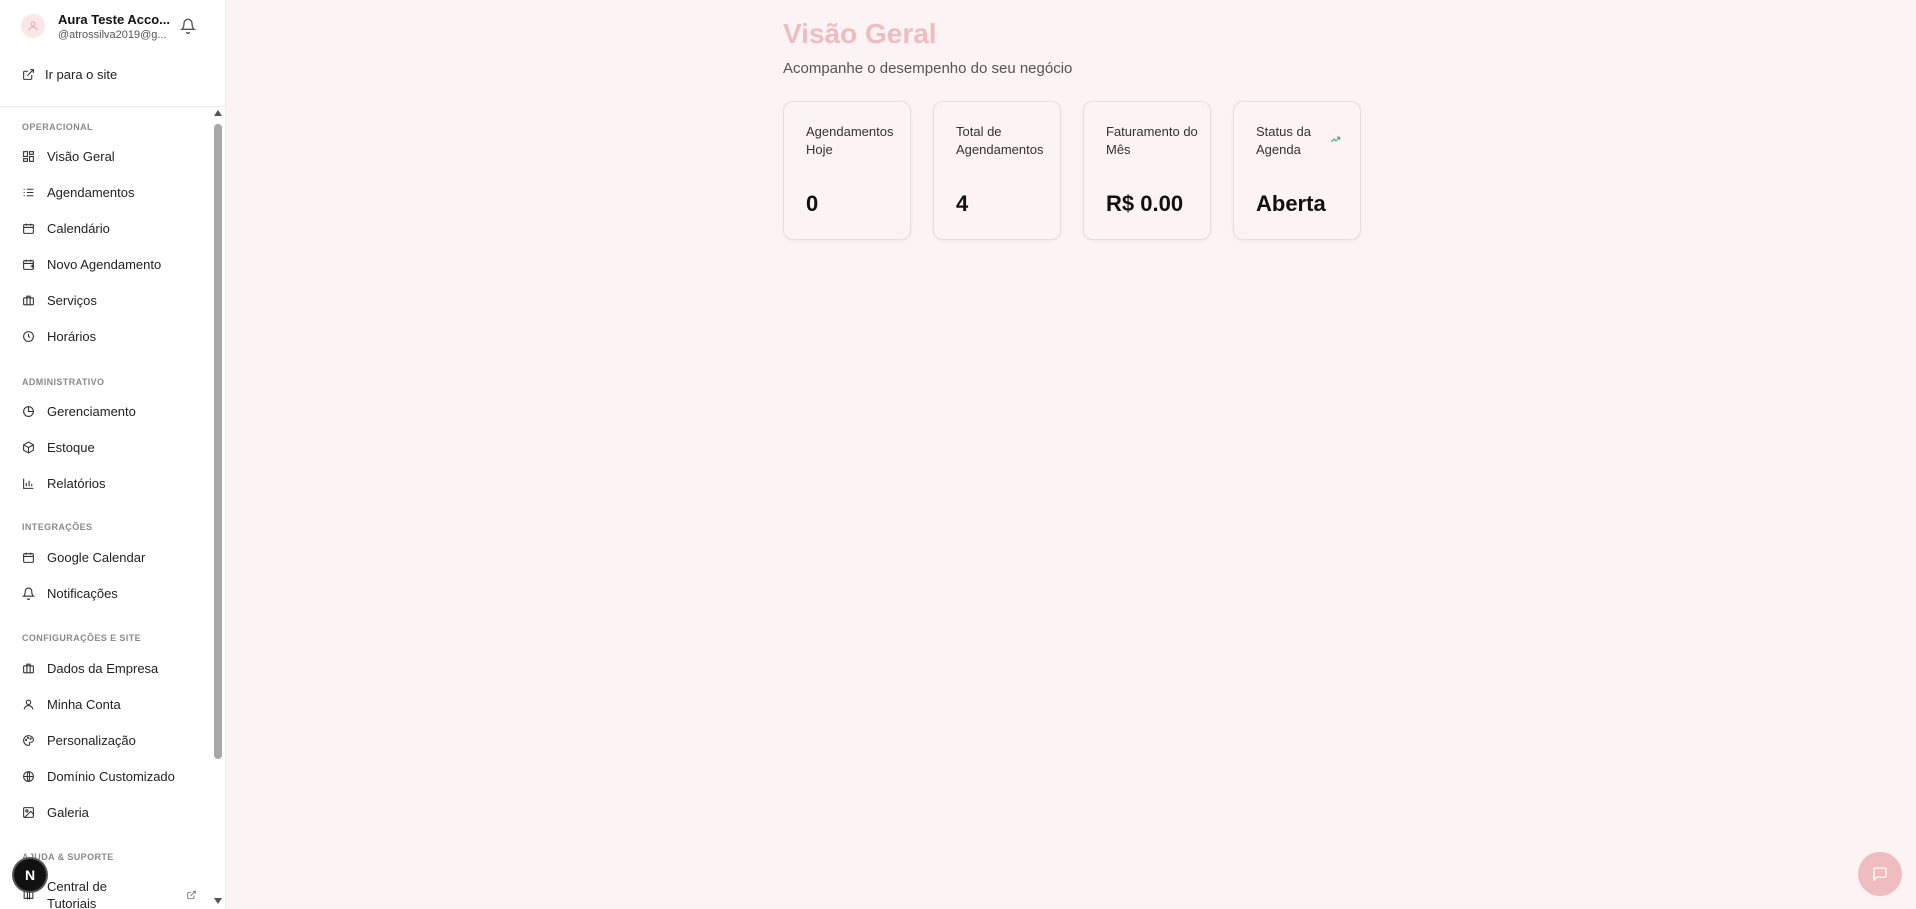  Describe the element at coordinates (860, 33) in the screenshot. I see `page-title: Visão Geral` at that location.